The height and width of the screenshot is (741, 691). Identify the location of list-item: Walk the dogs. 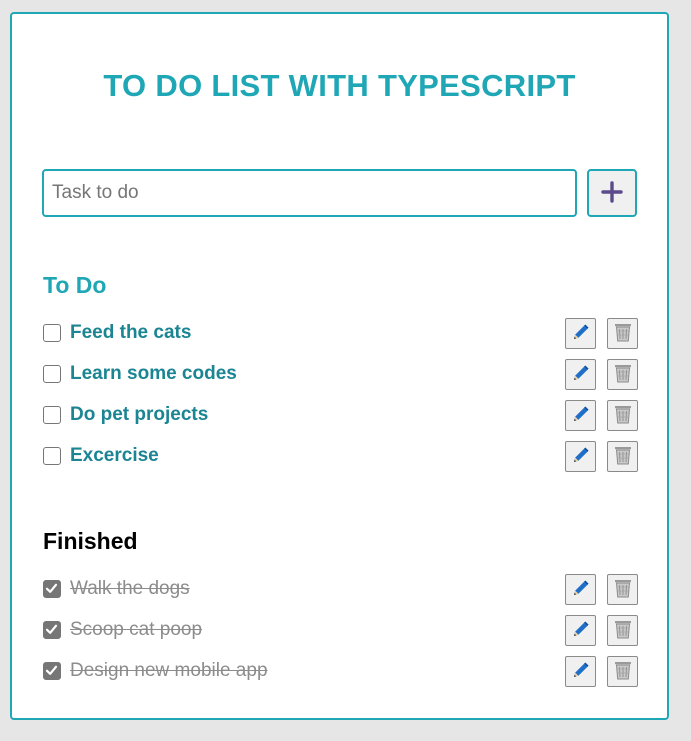
(340, 594).